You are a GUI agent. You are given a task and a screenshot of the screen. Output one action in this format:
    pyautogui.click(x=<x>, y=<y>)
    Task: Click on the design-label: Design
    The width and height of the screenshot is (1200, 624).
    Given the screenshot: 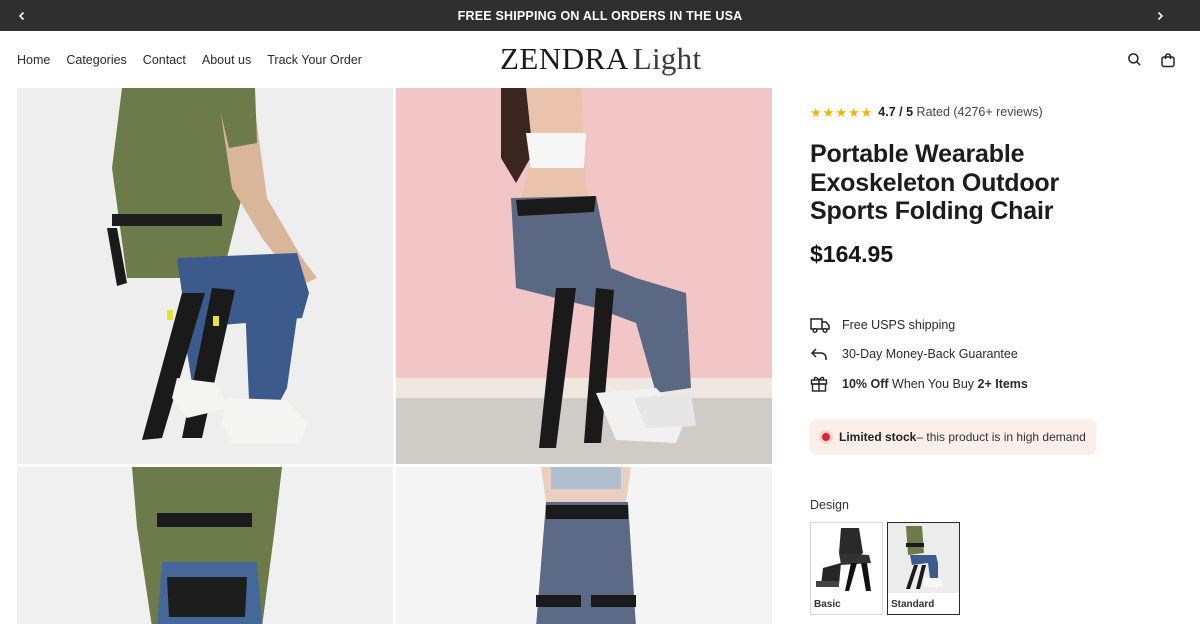 What is the action you would take?
    pyautogui.click(x=829, y=505)
    